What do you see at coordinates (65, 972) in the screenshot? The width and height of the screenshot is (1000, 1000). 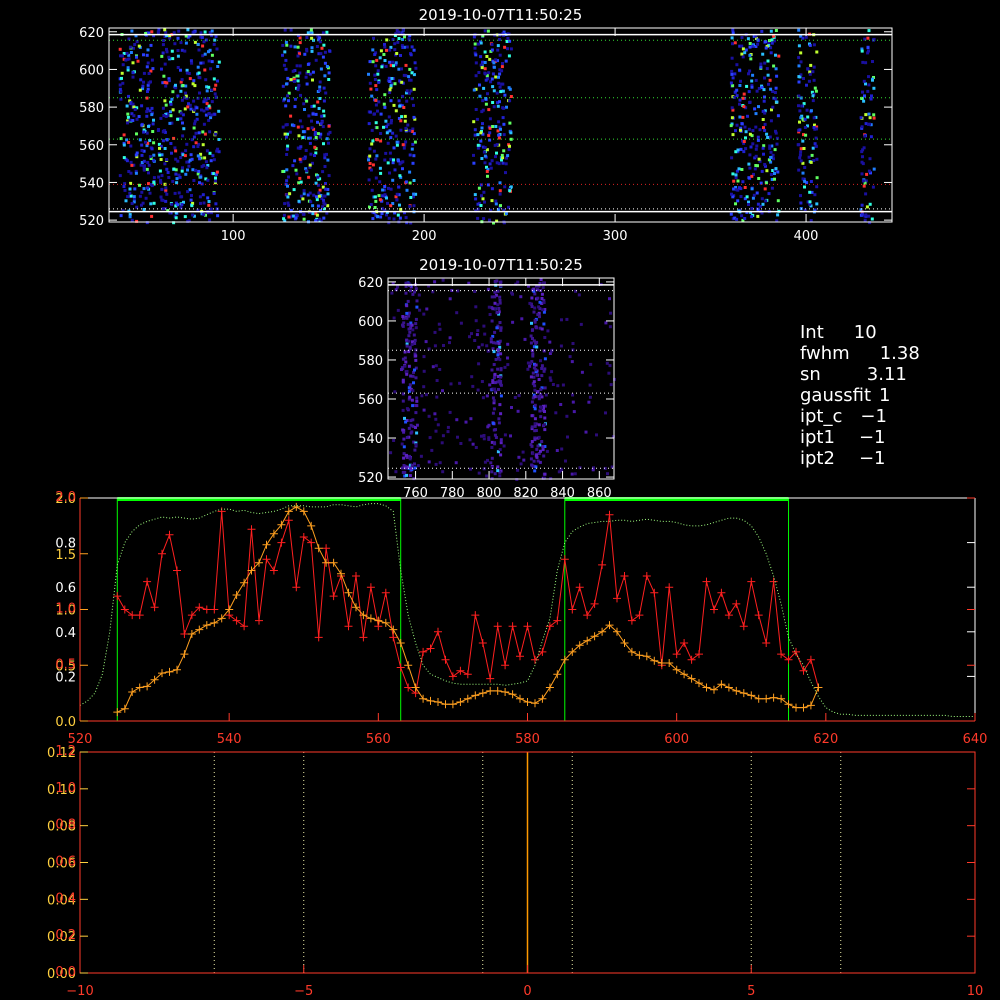 I see `y-tick-label: 0.0` at bounding box center [65, 972].